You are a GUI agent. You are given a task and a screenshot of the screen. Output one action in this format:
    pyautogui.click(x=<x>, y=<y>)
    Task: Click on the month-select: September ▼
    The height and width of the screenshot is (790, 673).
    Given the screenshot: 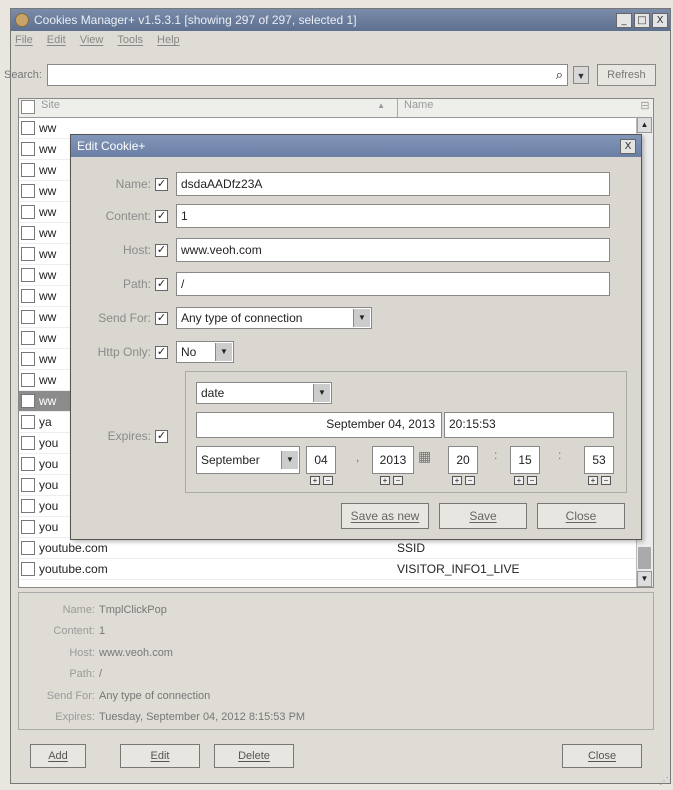 What is the action you would take?
    pyautogui.click(x=248, y=460)
    